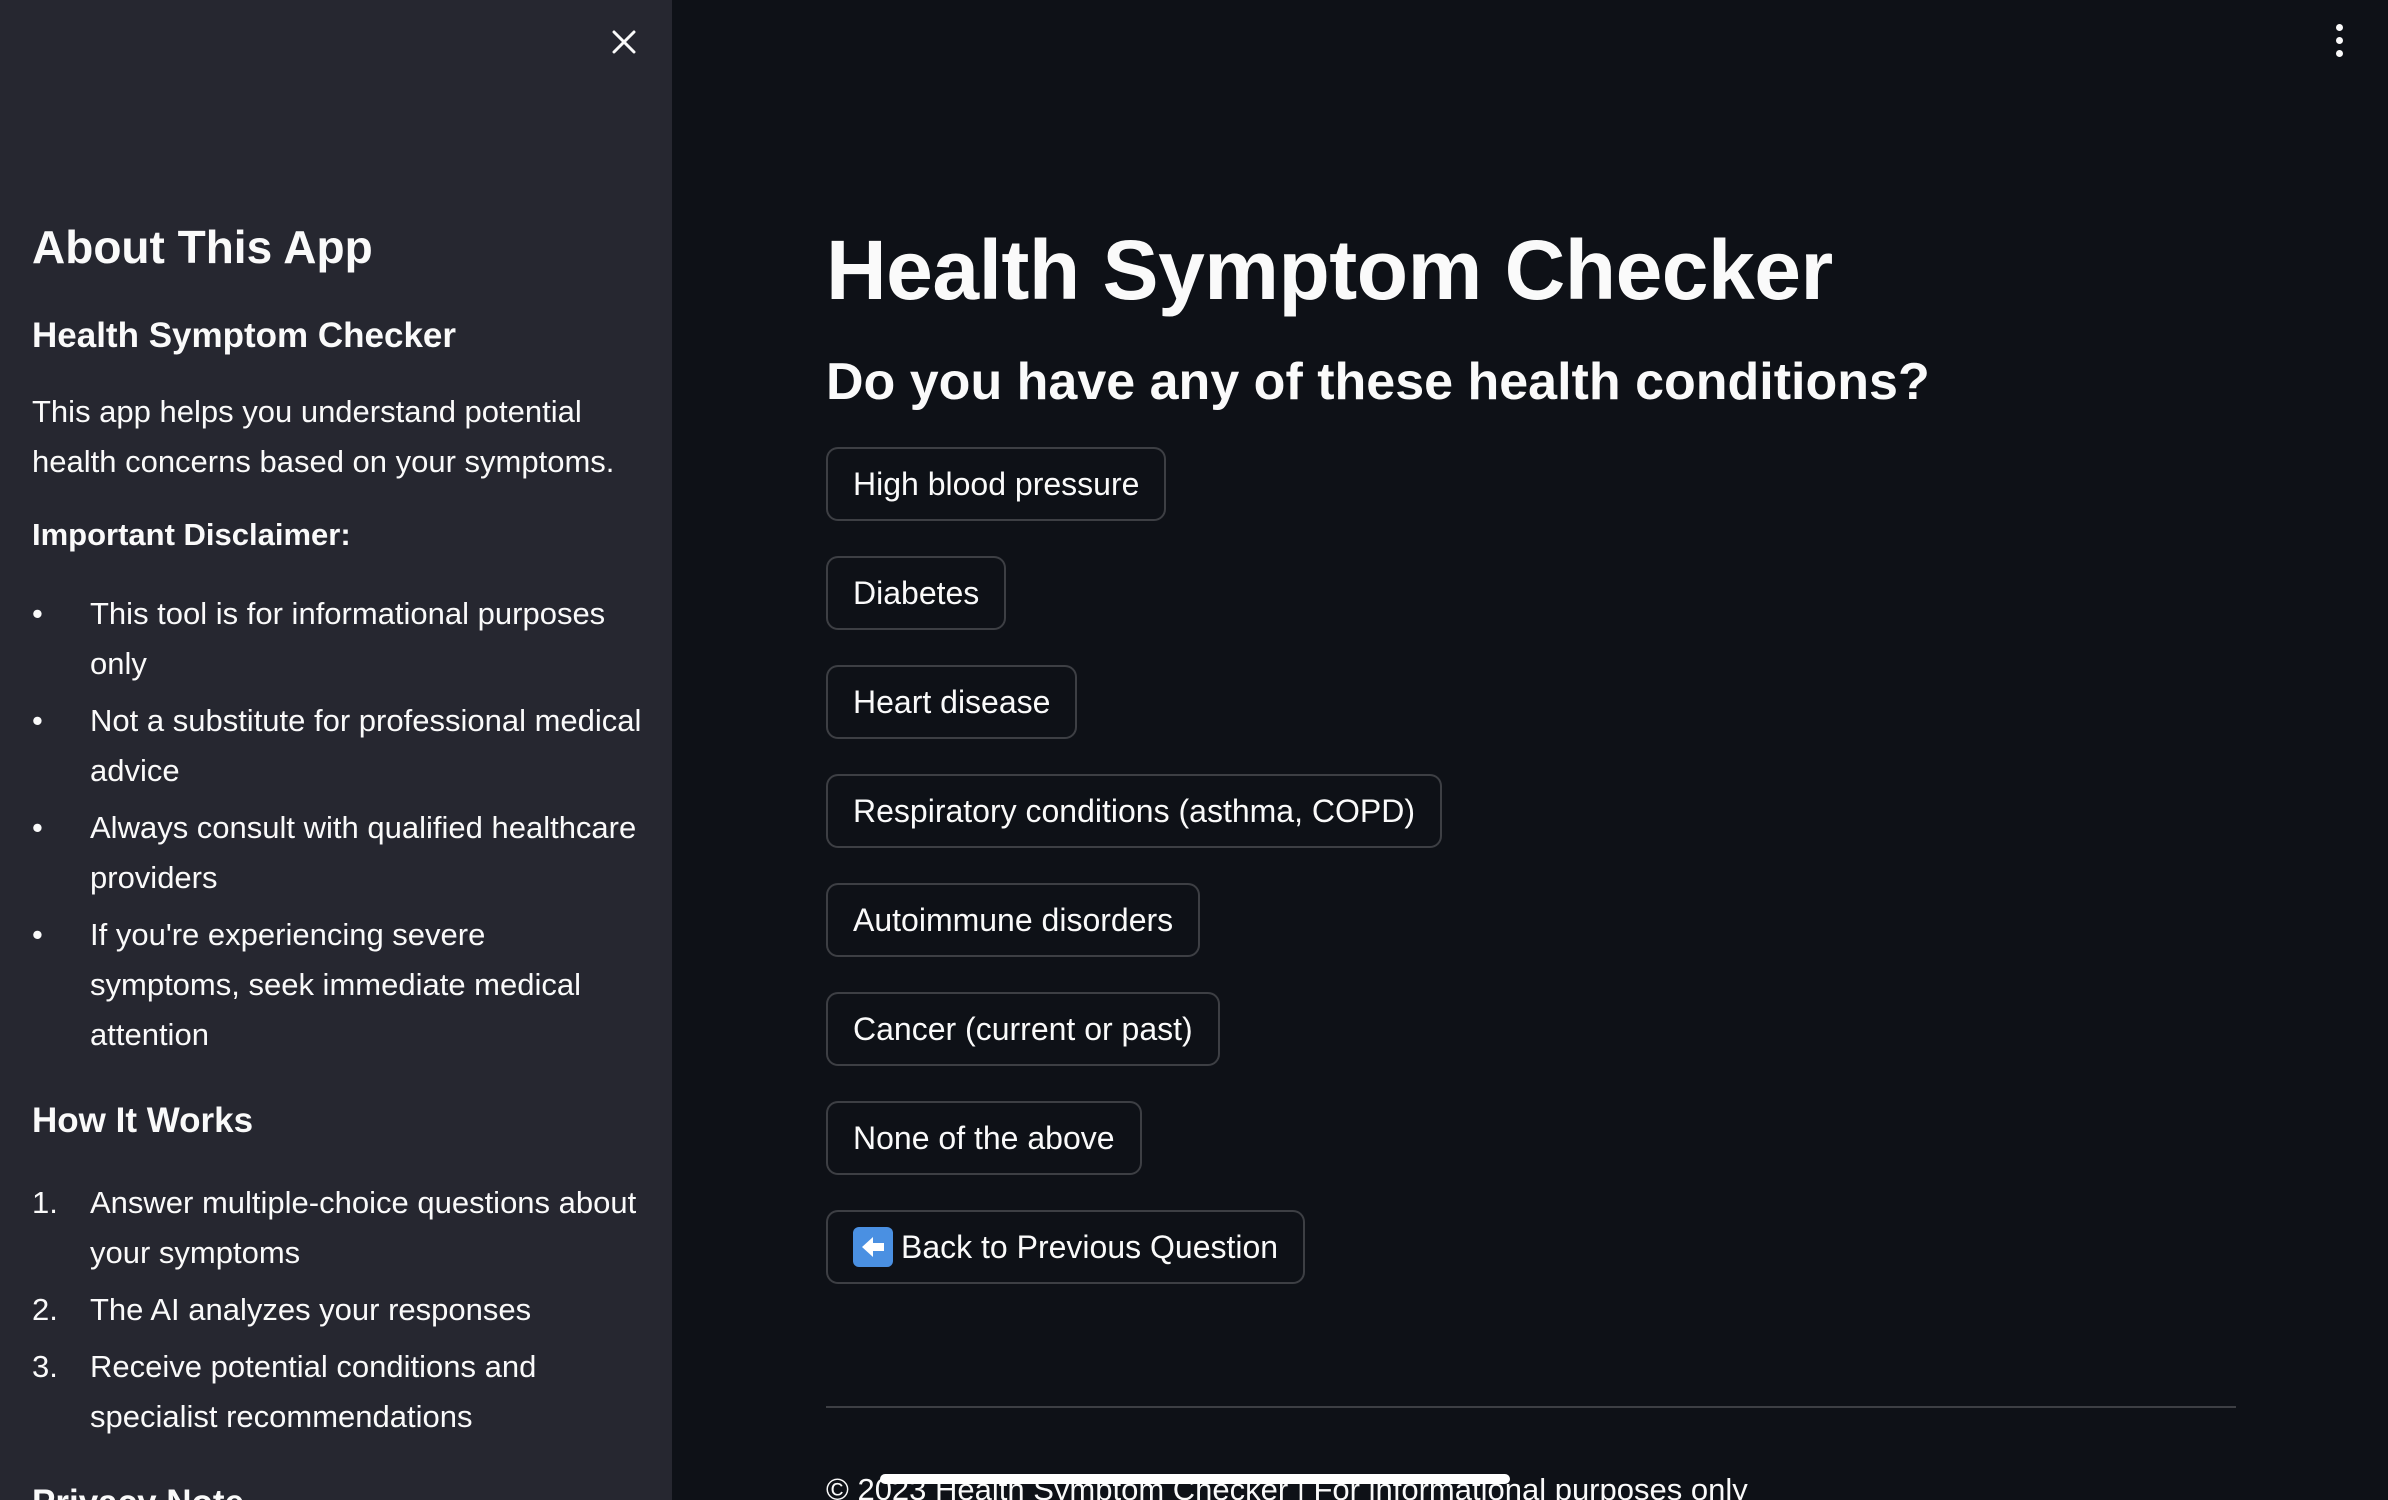 The height and width of the screenshot is (1500, 2388). What do you see at coordinates (1195, 1479) in the screenshot?
I see `horizontal-scrollbar` at bounding box center [1195, 1479].